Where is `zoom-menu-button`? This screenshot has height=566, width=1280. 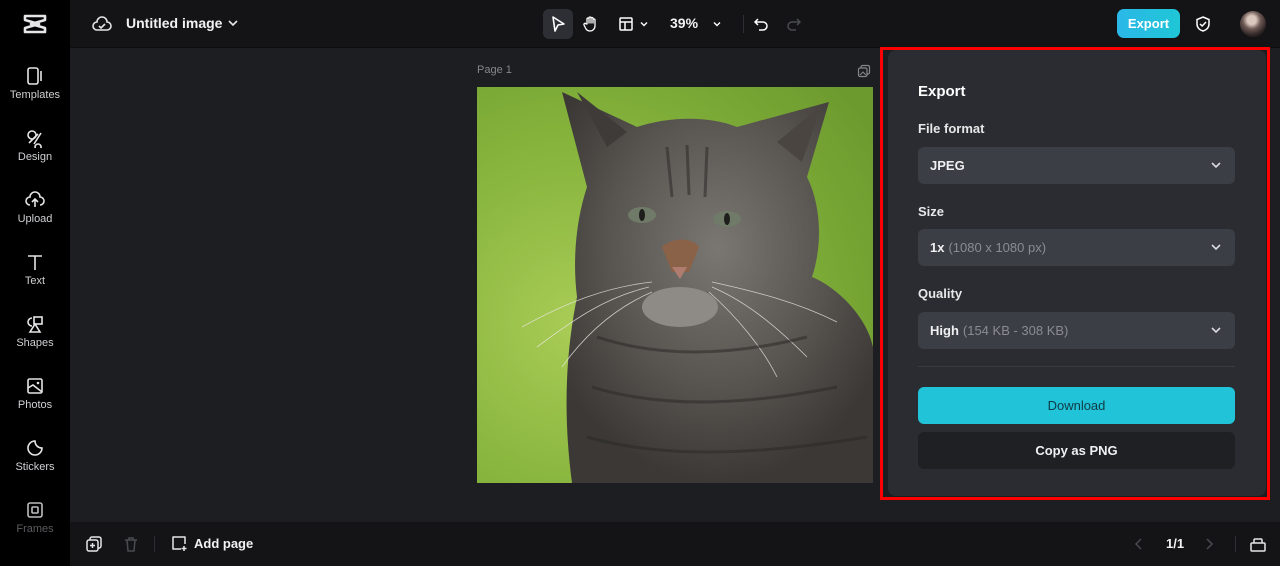
zoom-menu-button is located at coordinates (717, 24).